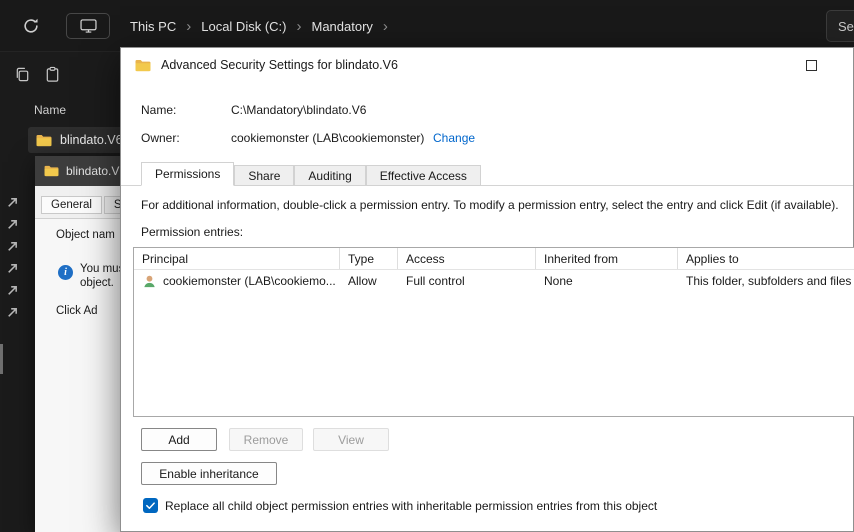 This screenshot has height=532, width=854. What do you see at coordinates (149, 281) in the screenshot?
I see `user-avatar-icon` at bounding box center [149, 281].